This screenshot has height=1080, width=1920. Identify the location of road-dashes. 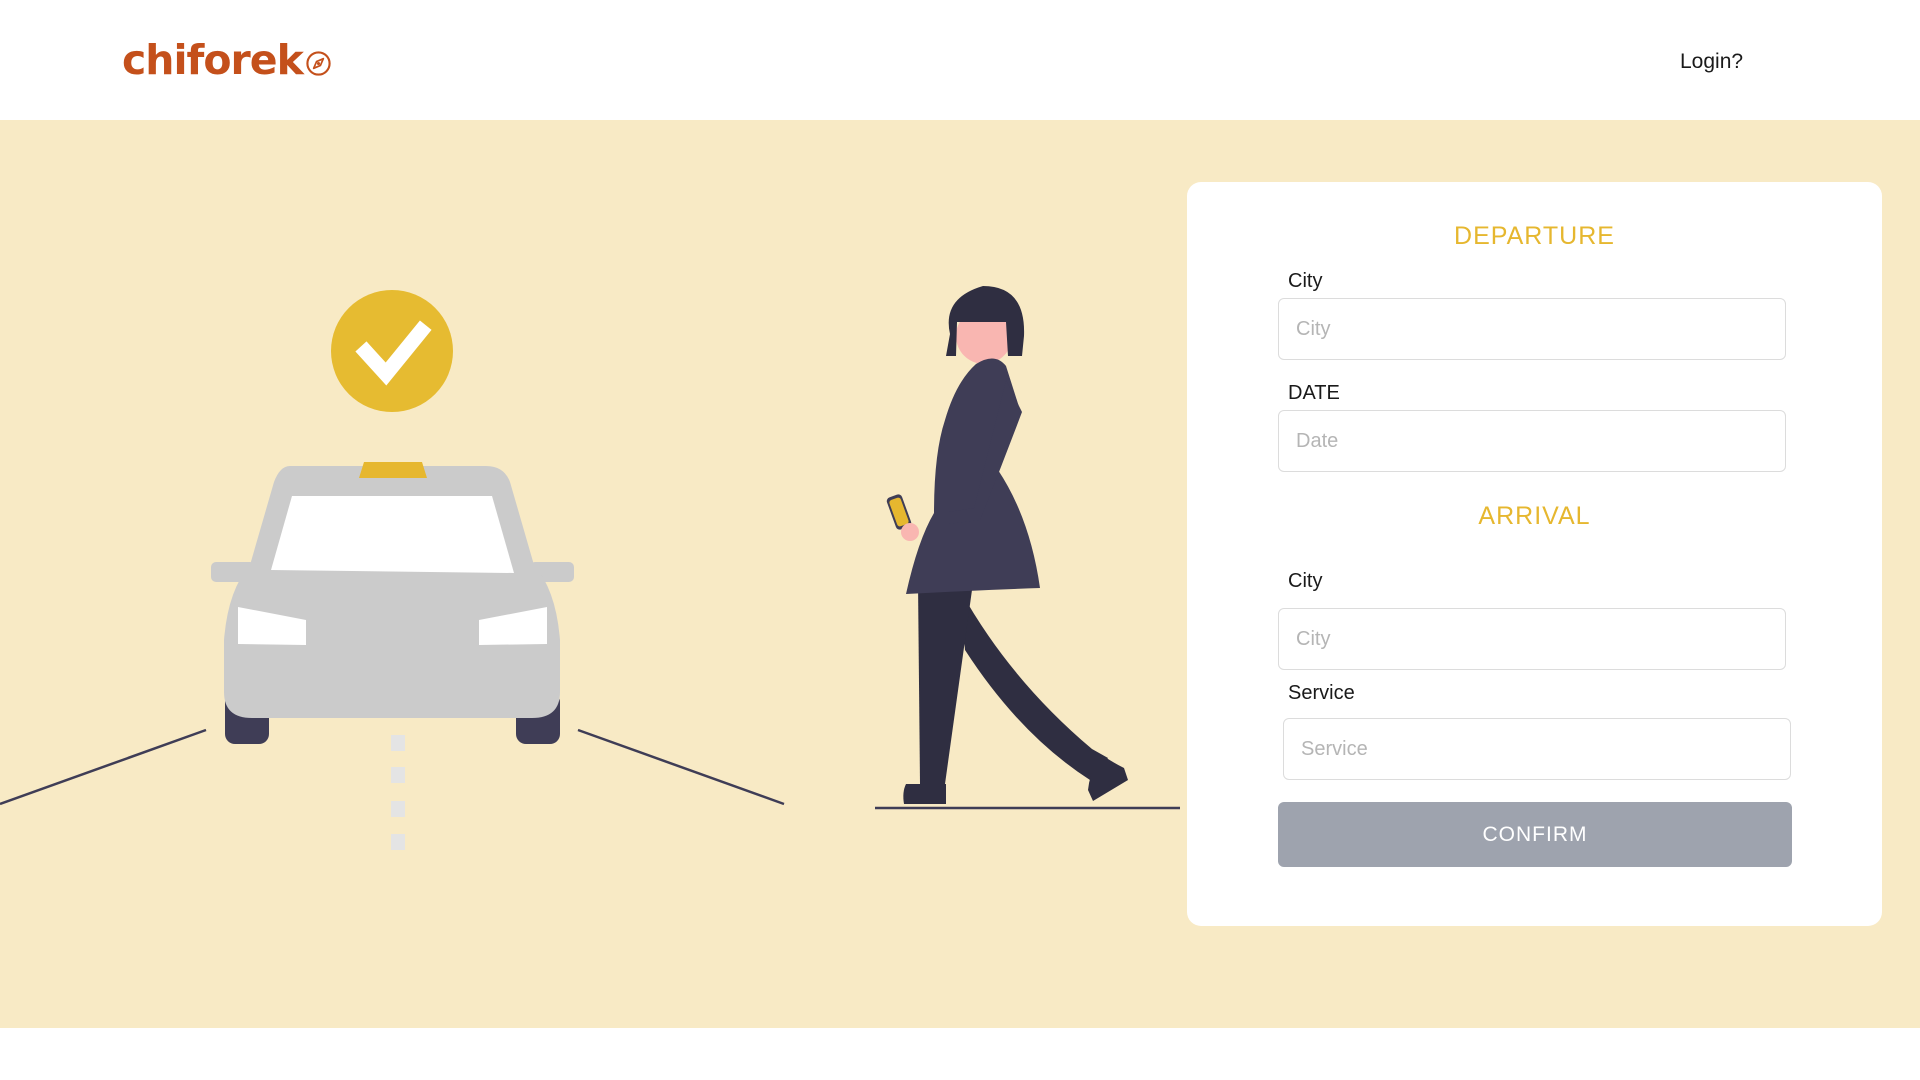
(398, 792).